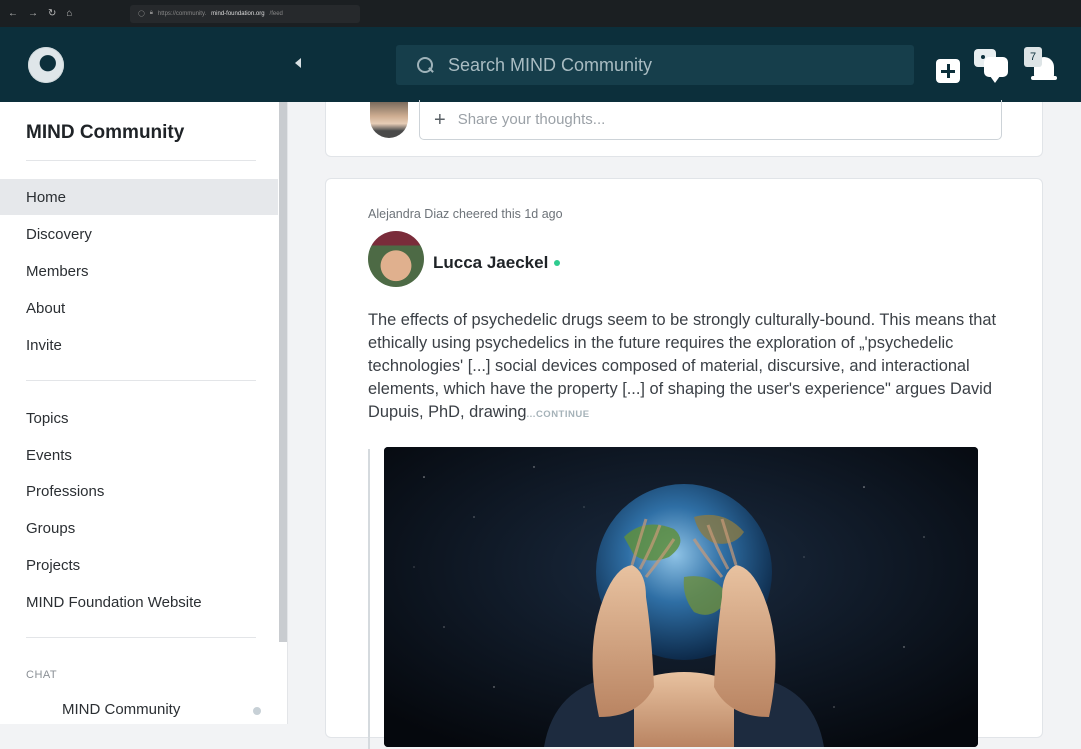  What do you see at coordinates (369, 599) in the screenshot?
I see `quote-bar` at bounding box center [369, 599].